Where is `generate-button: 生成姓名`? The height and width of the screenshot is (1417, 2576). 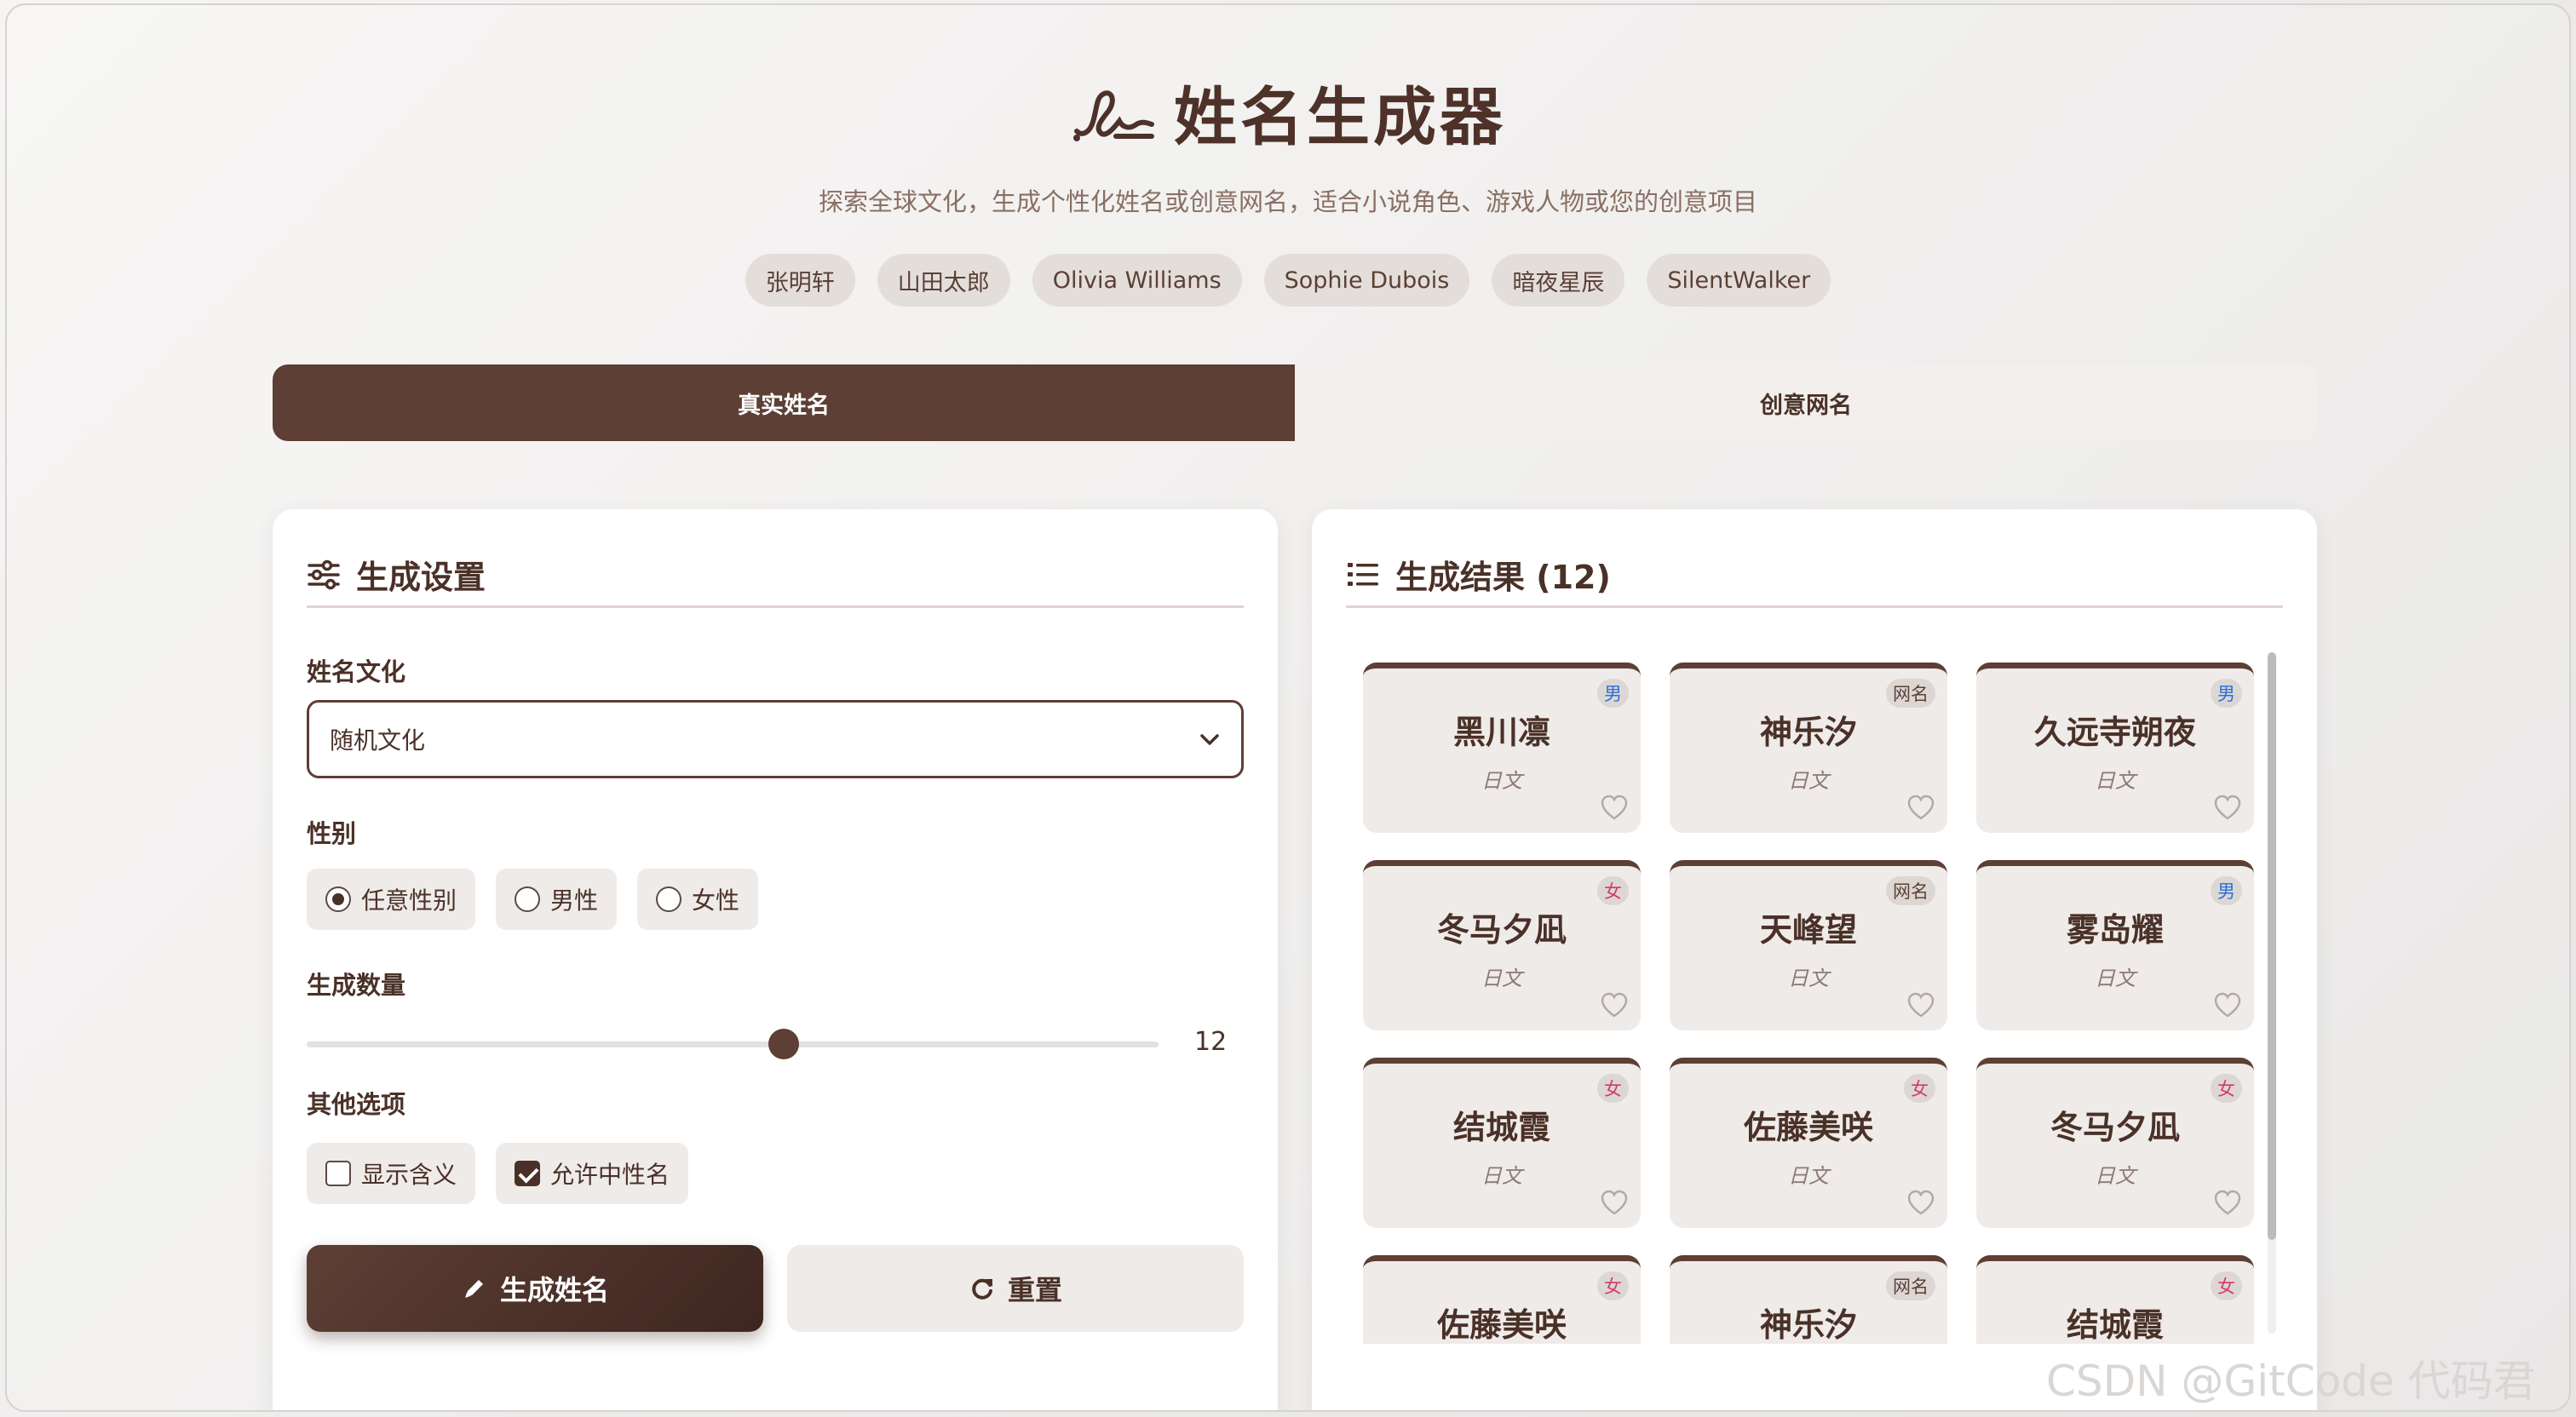 generate-button: 生成姓名 is located at coordinates (535, 1288).